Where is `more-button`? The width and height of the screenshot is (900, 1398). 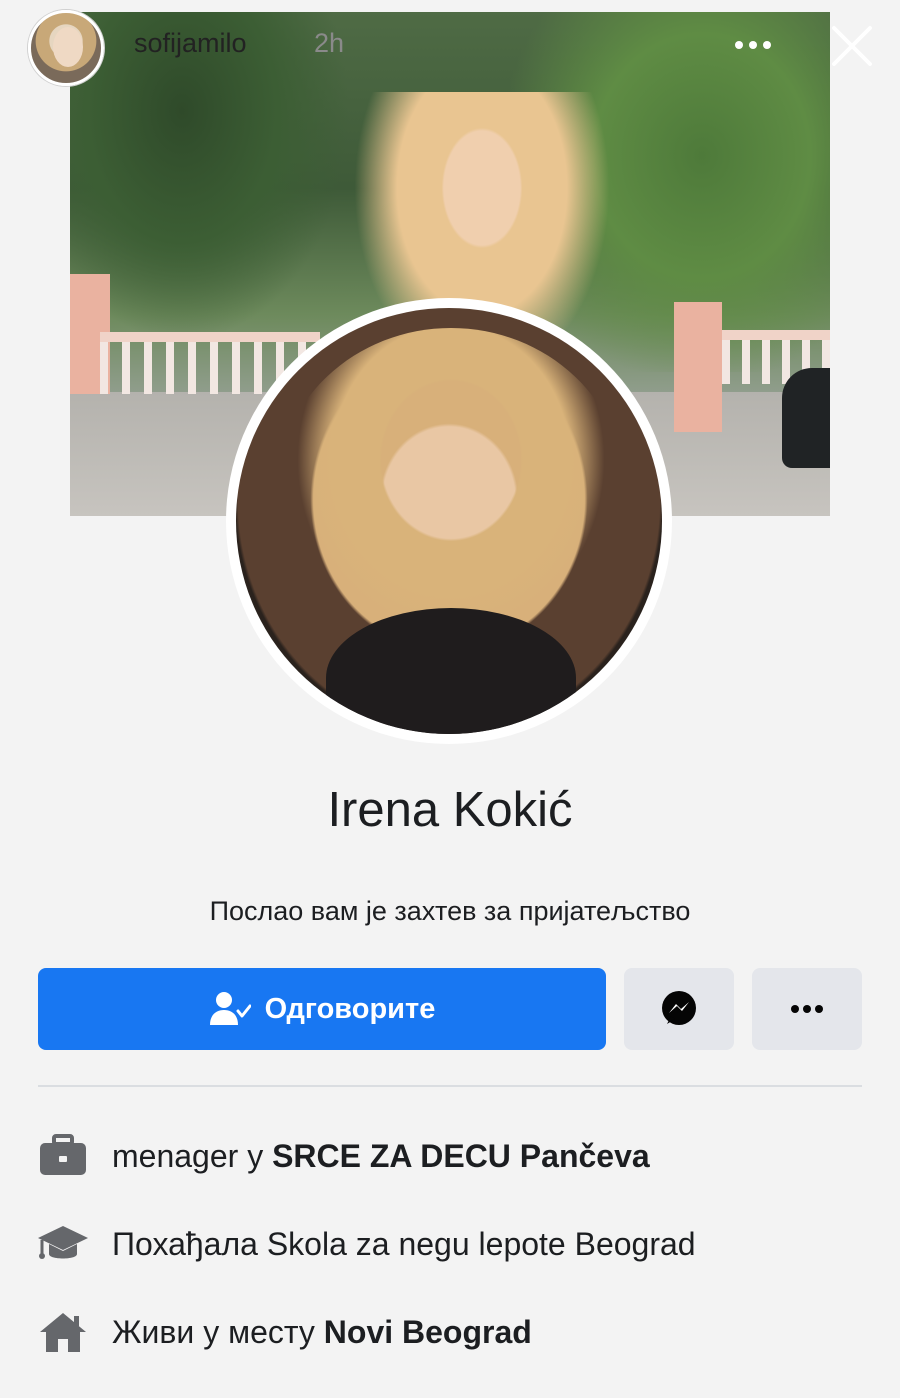
more-button is located at coordinates (807, 1009).